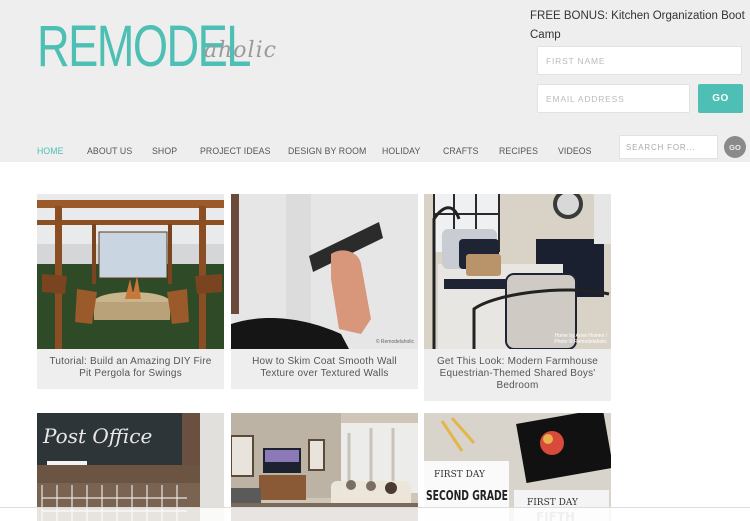  Describe the element at coordinates (375, 514) in the screenshot. I see `bottom-fade-overlay` at that location.